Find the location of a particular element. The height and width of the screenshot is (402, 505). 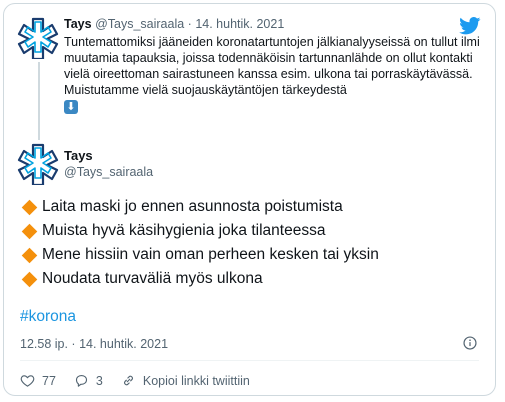

reply-count: 3 is located at coordinates (99, 380).